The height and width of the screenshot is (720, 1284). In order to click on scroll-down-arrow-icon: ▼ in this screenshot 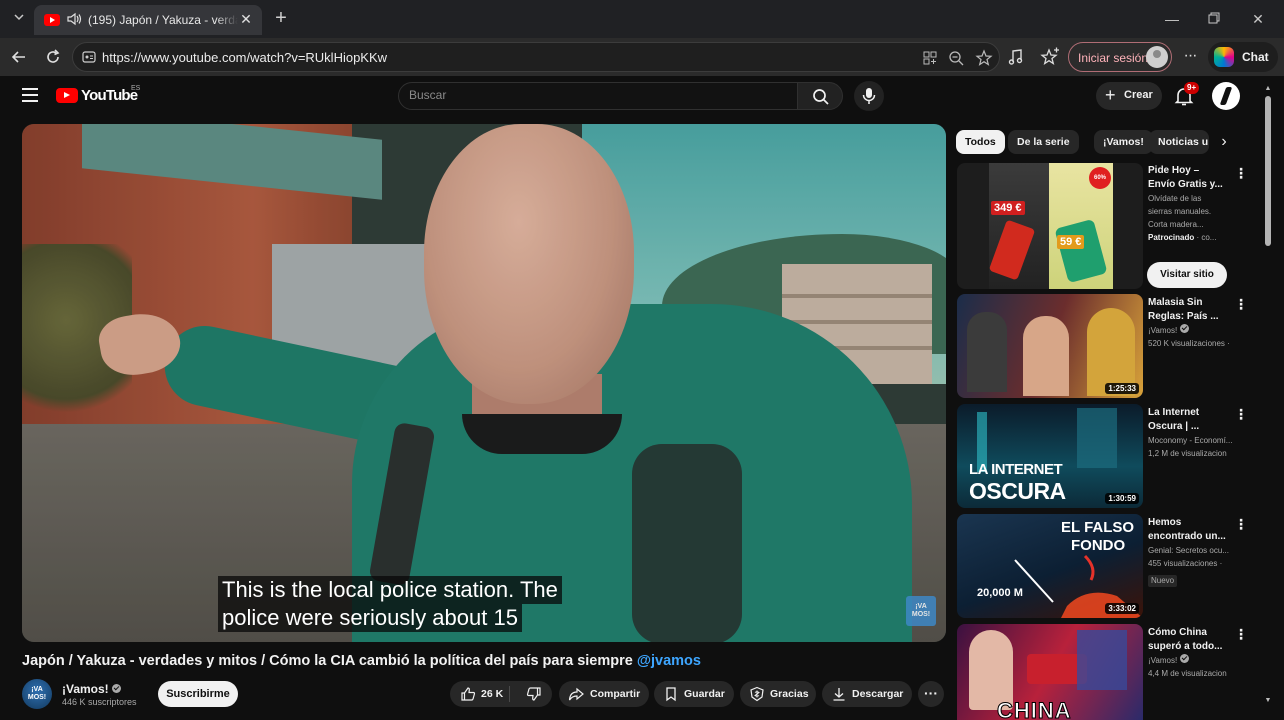, I will do `click(1268, 701)`.